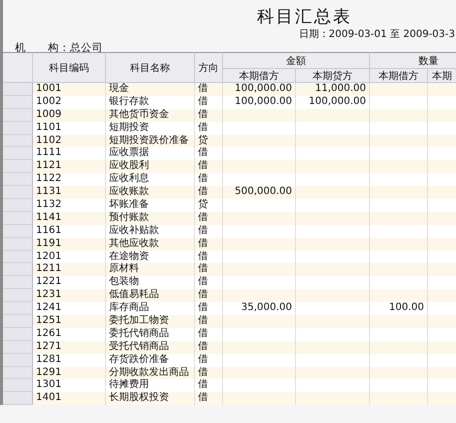 Image resolution: width=456 pixels, height=423 pixels. Describe the element at coordinates (69, 257) in the screenshot. I see `table-cell: 1201` at that location.